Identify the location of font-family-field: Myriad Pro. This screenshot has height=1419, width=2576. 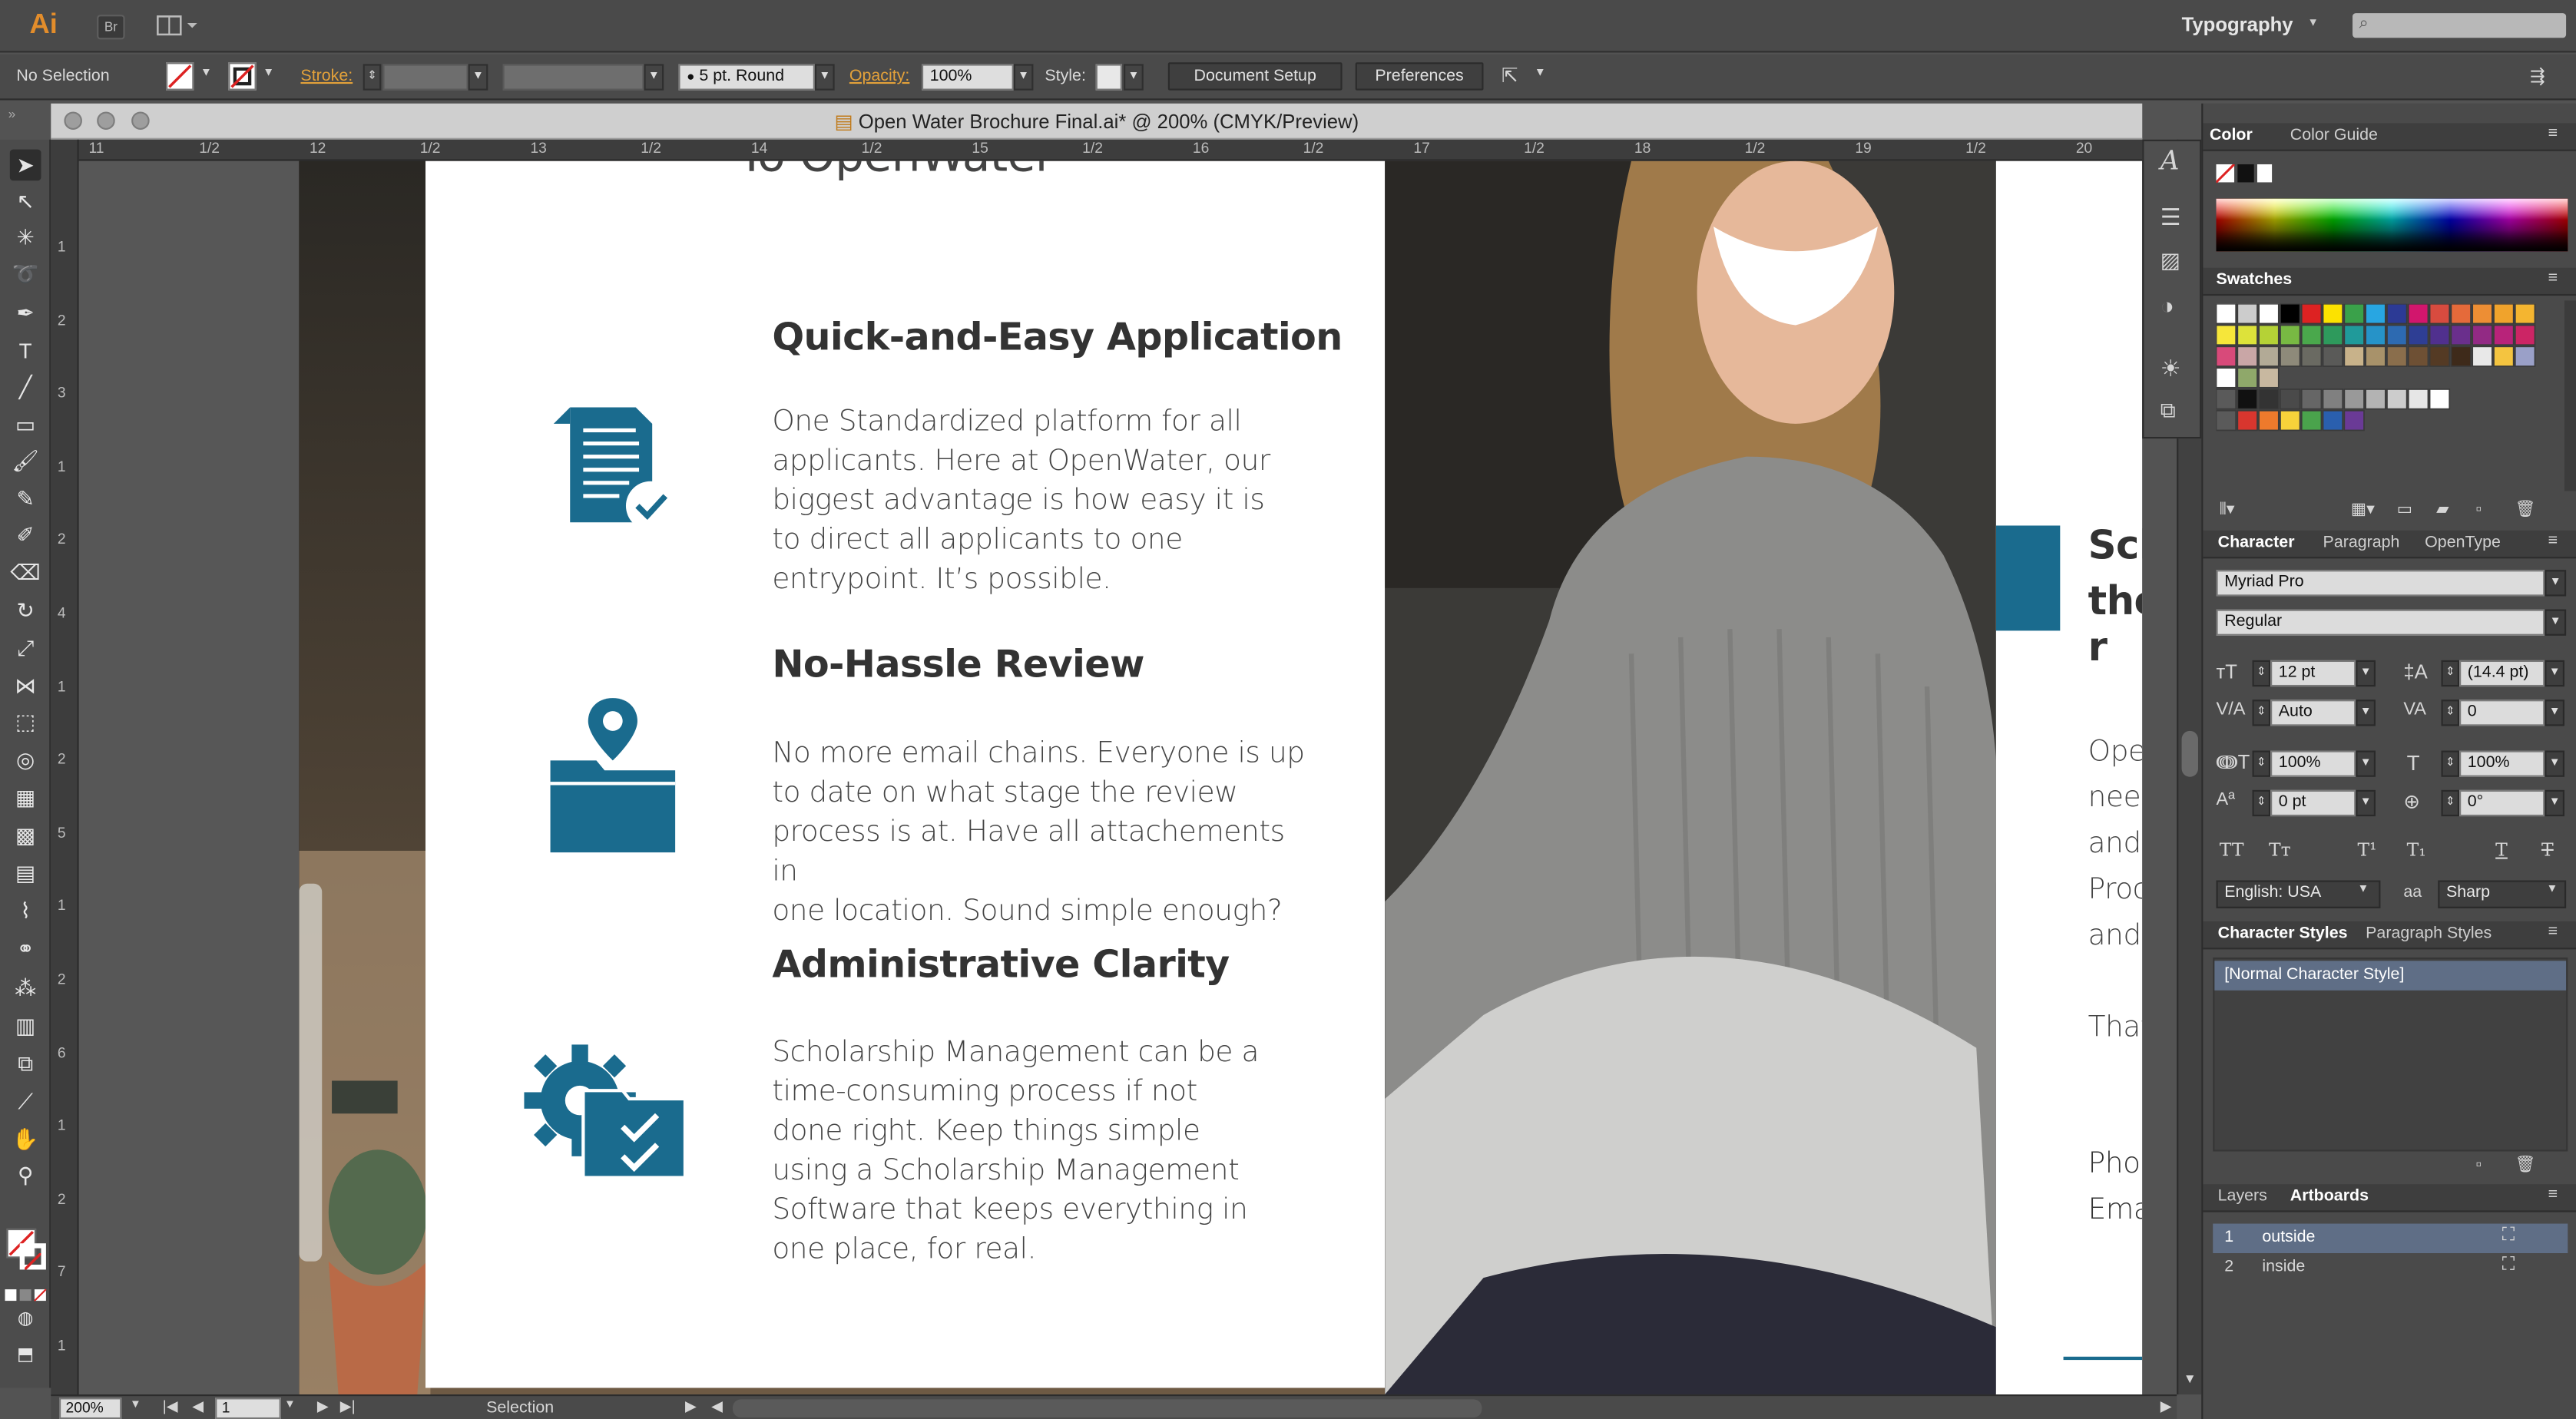
(2380, 583).